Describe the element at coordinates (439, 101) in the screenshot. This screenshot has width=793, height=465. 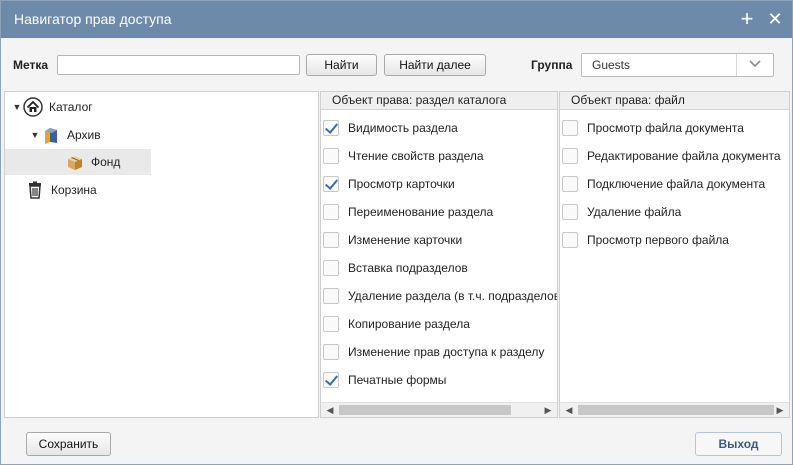
I see `section-rights-header: Объект права: раздел каталога` at that location.